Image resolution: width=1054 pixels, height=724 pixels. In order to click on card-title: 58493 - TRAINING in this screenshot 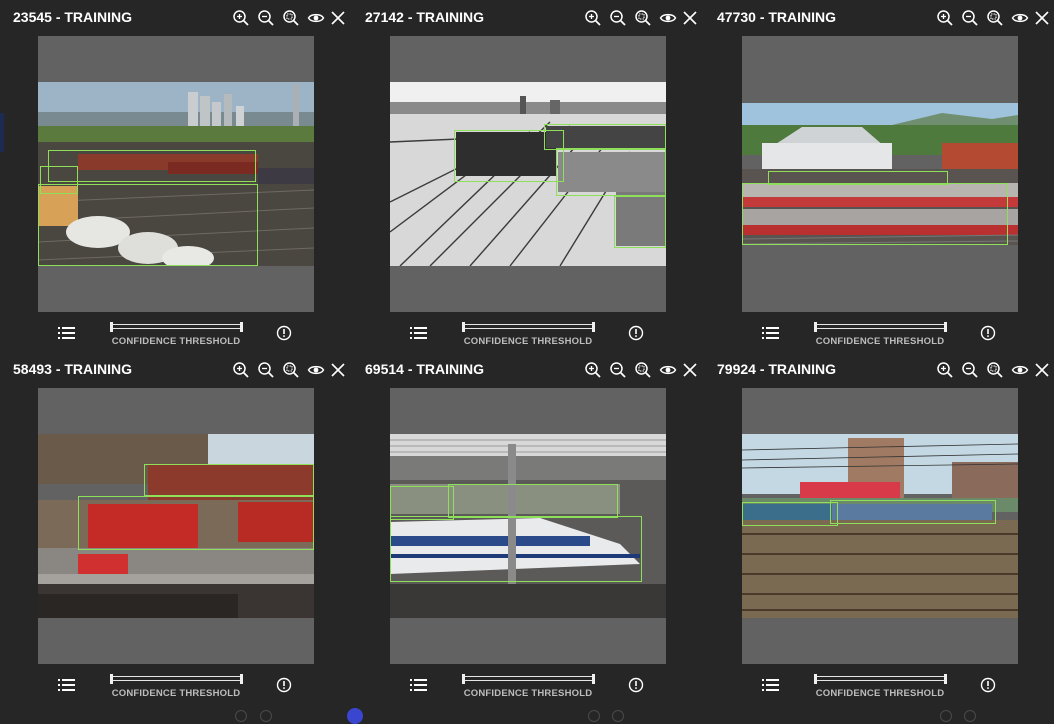, I will do `click(73, 369)`.